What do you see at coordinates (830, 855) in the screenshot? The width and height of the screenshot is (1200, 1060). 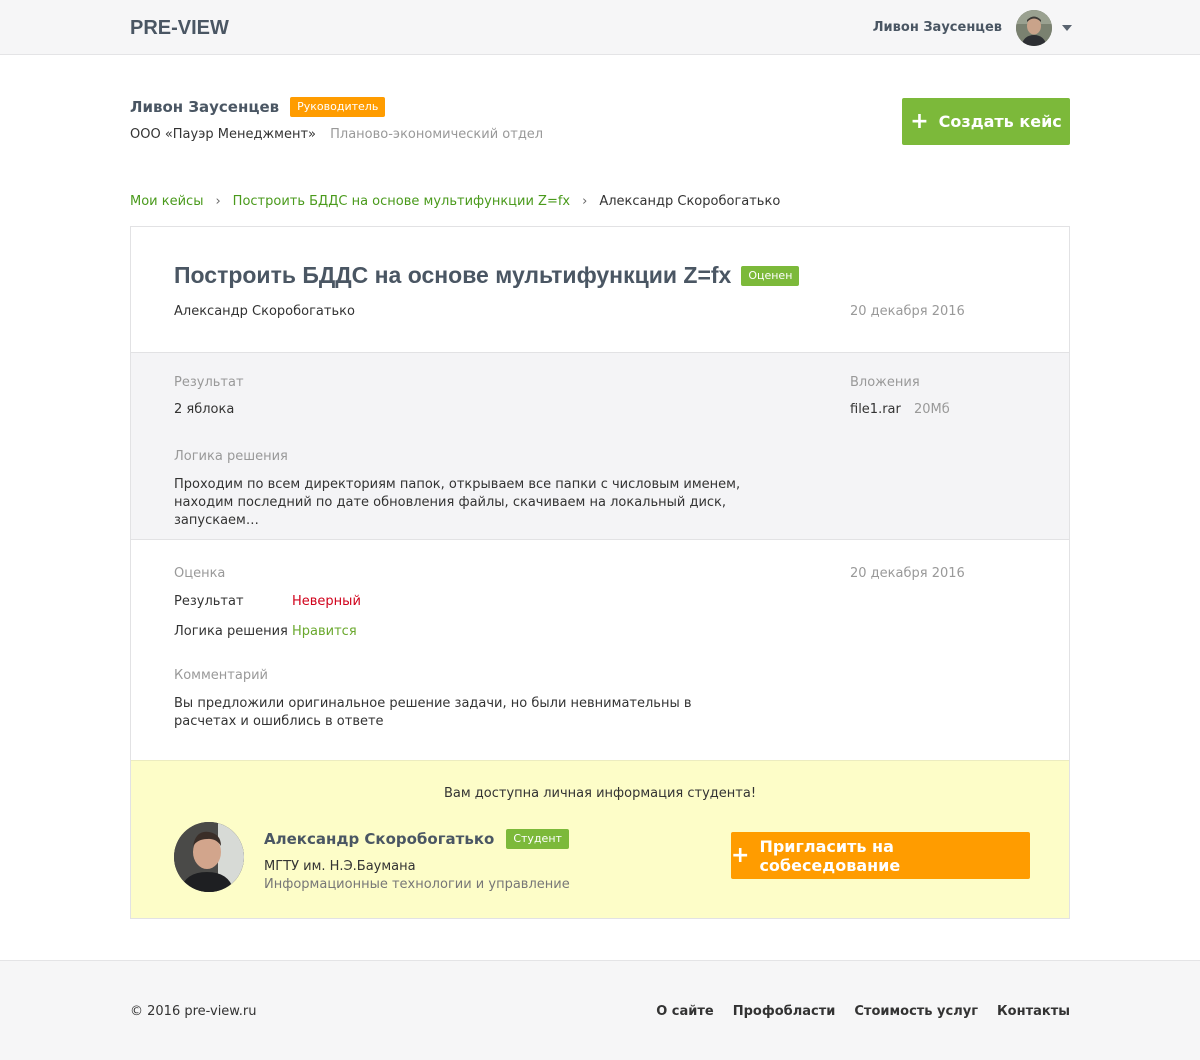 I see `invite-interview-label: Пригласить на собеседование` at bounding box center [830, 855].